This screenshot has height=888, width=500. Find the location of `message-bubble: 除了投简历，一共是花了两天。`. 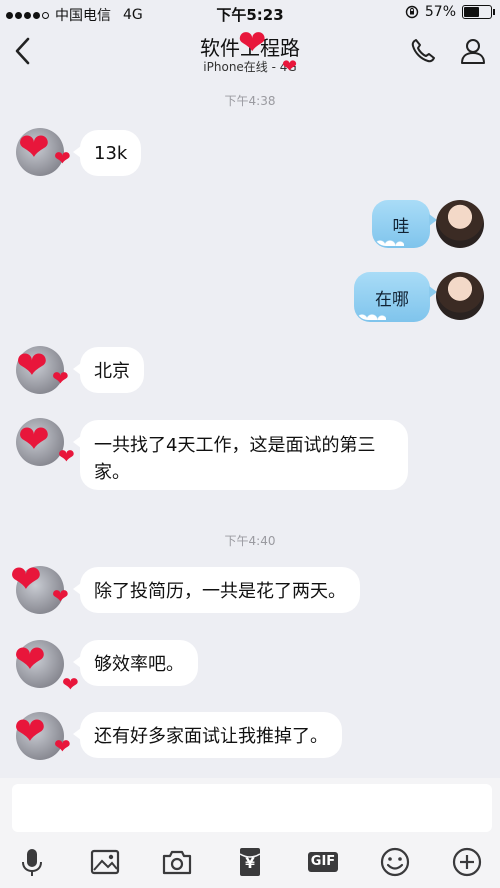

message-bubble: 除了投简历，一共是花了两天。 is located at coordinates (216, 590).